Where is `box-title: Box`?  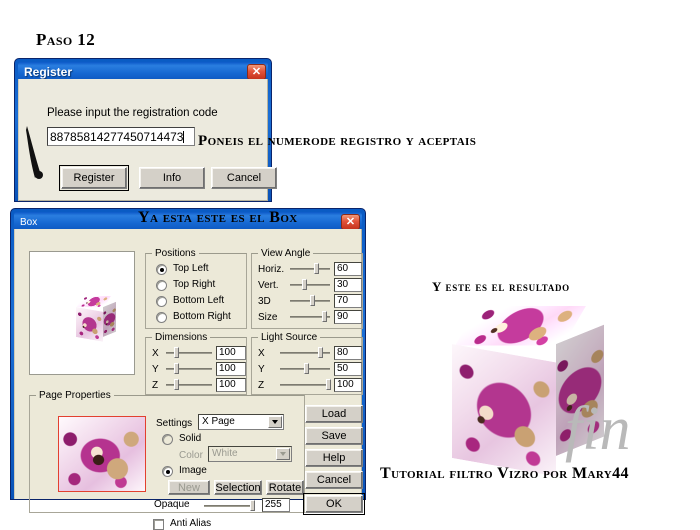 box-title: Box is located at coordinates (29, 222).